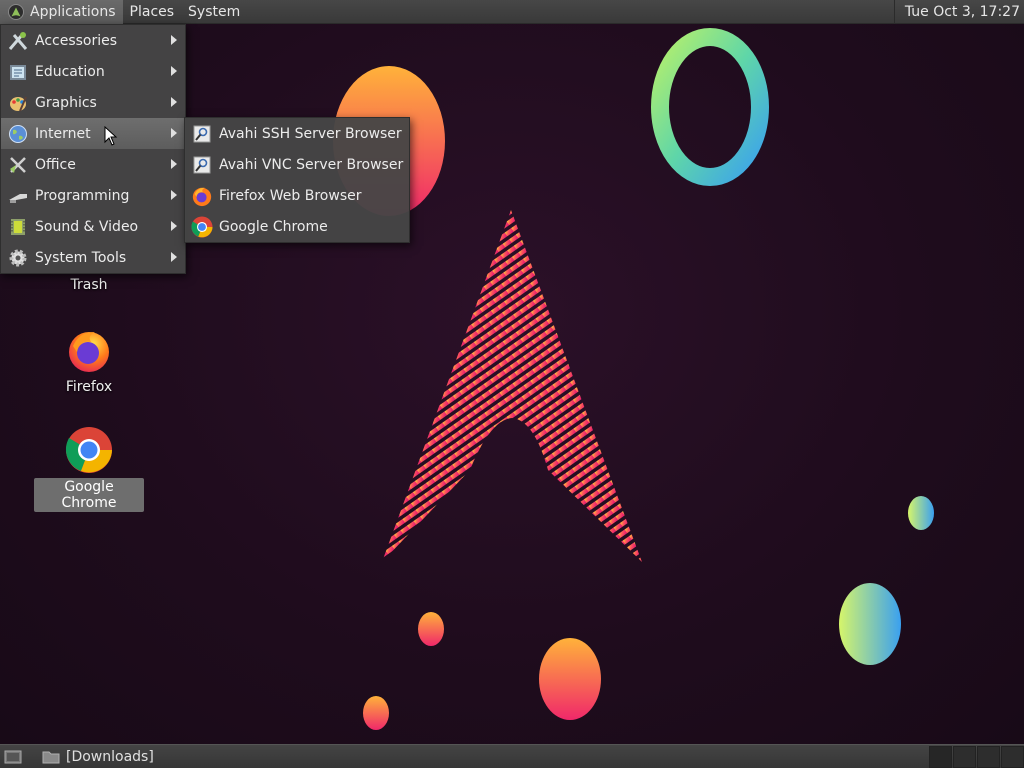 The height and width of the screenshot is (768, 1024). What do you see at coordinates (89, 495) in the screenshot?
I see `desktop-icon-label: Google Chrome` at bounding box center [89, 495].